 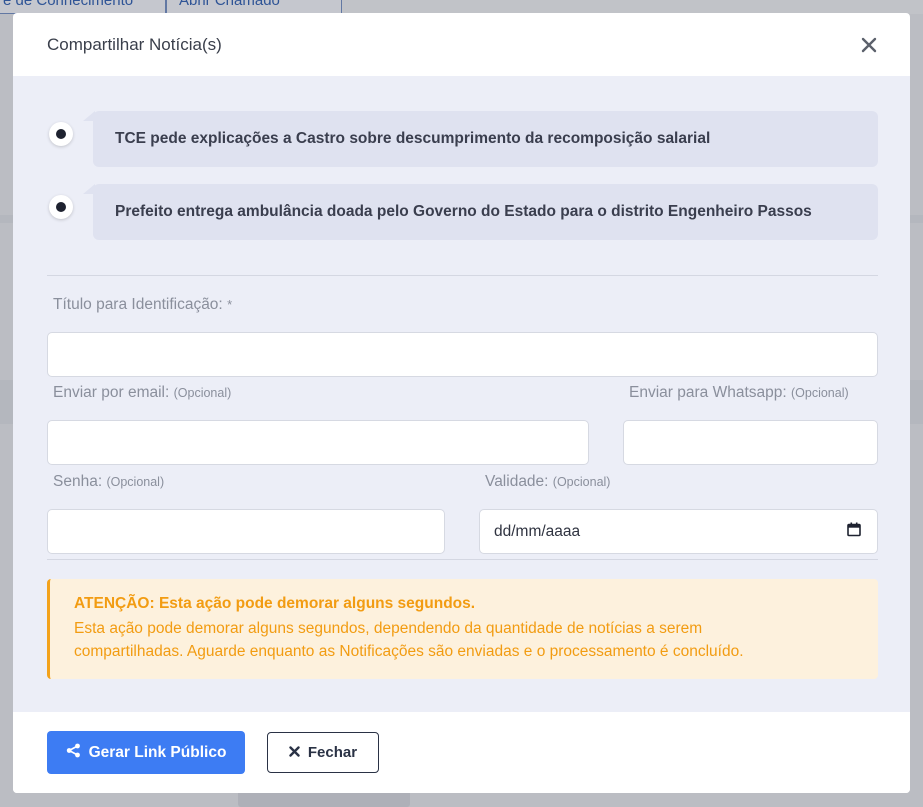 What do you see at coordinates (111, 392) in the screenshot?
I see `email-label-text: Enviar por email:` at bounding box center [111, 392].